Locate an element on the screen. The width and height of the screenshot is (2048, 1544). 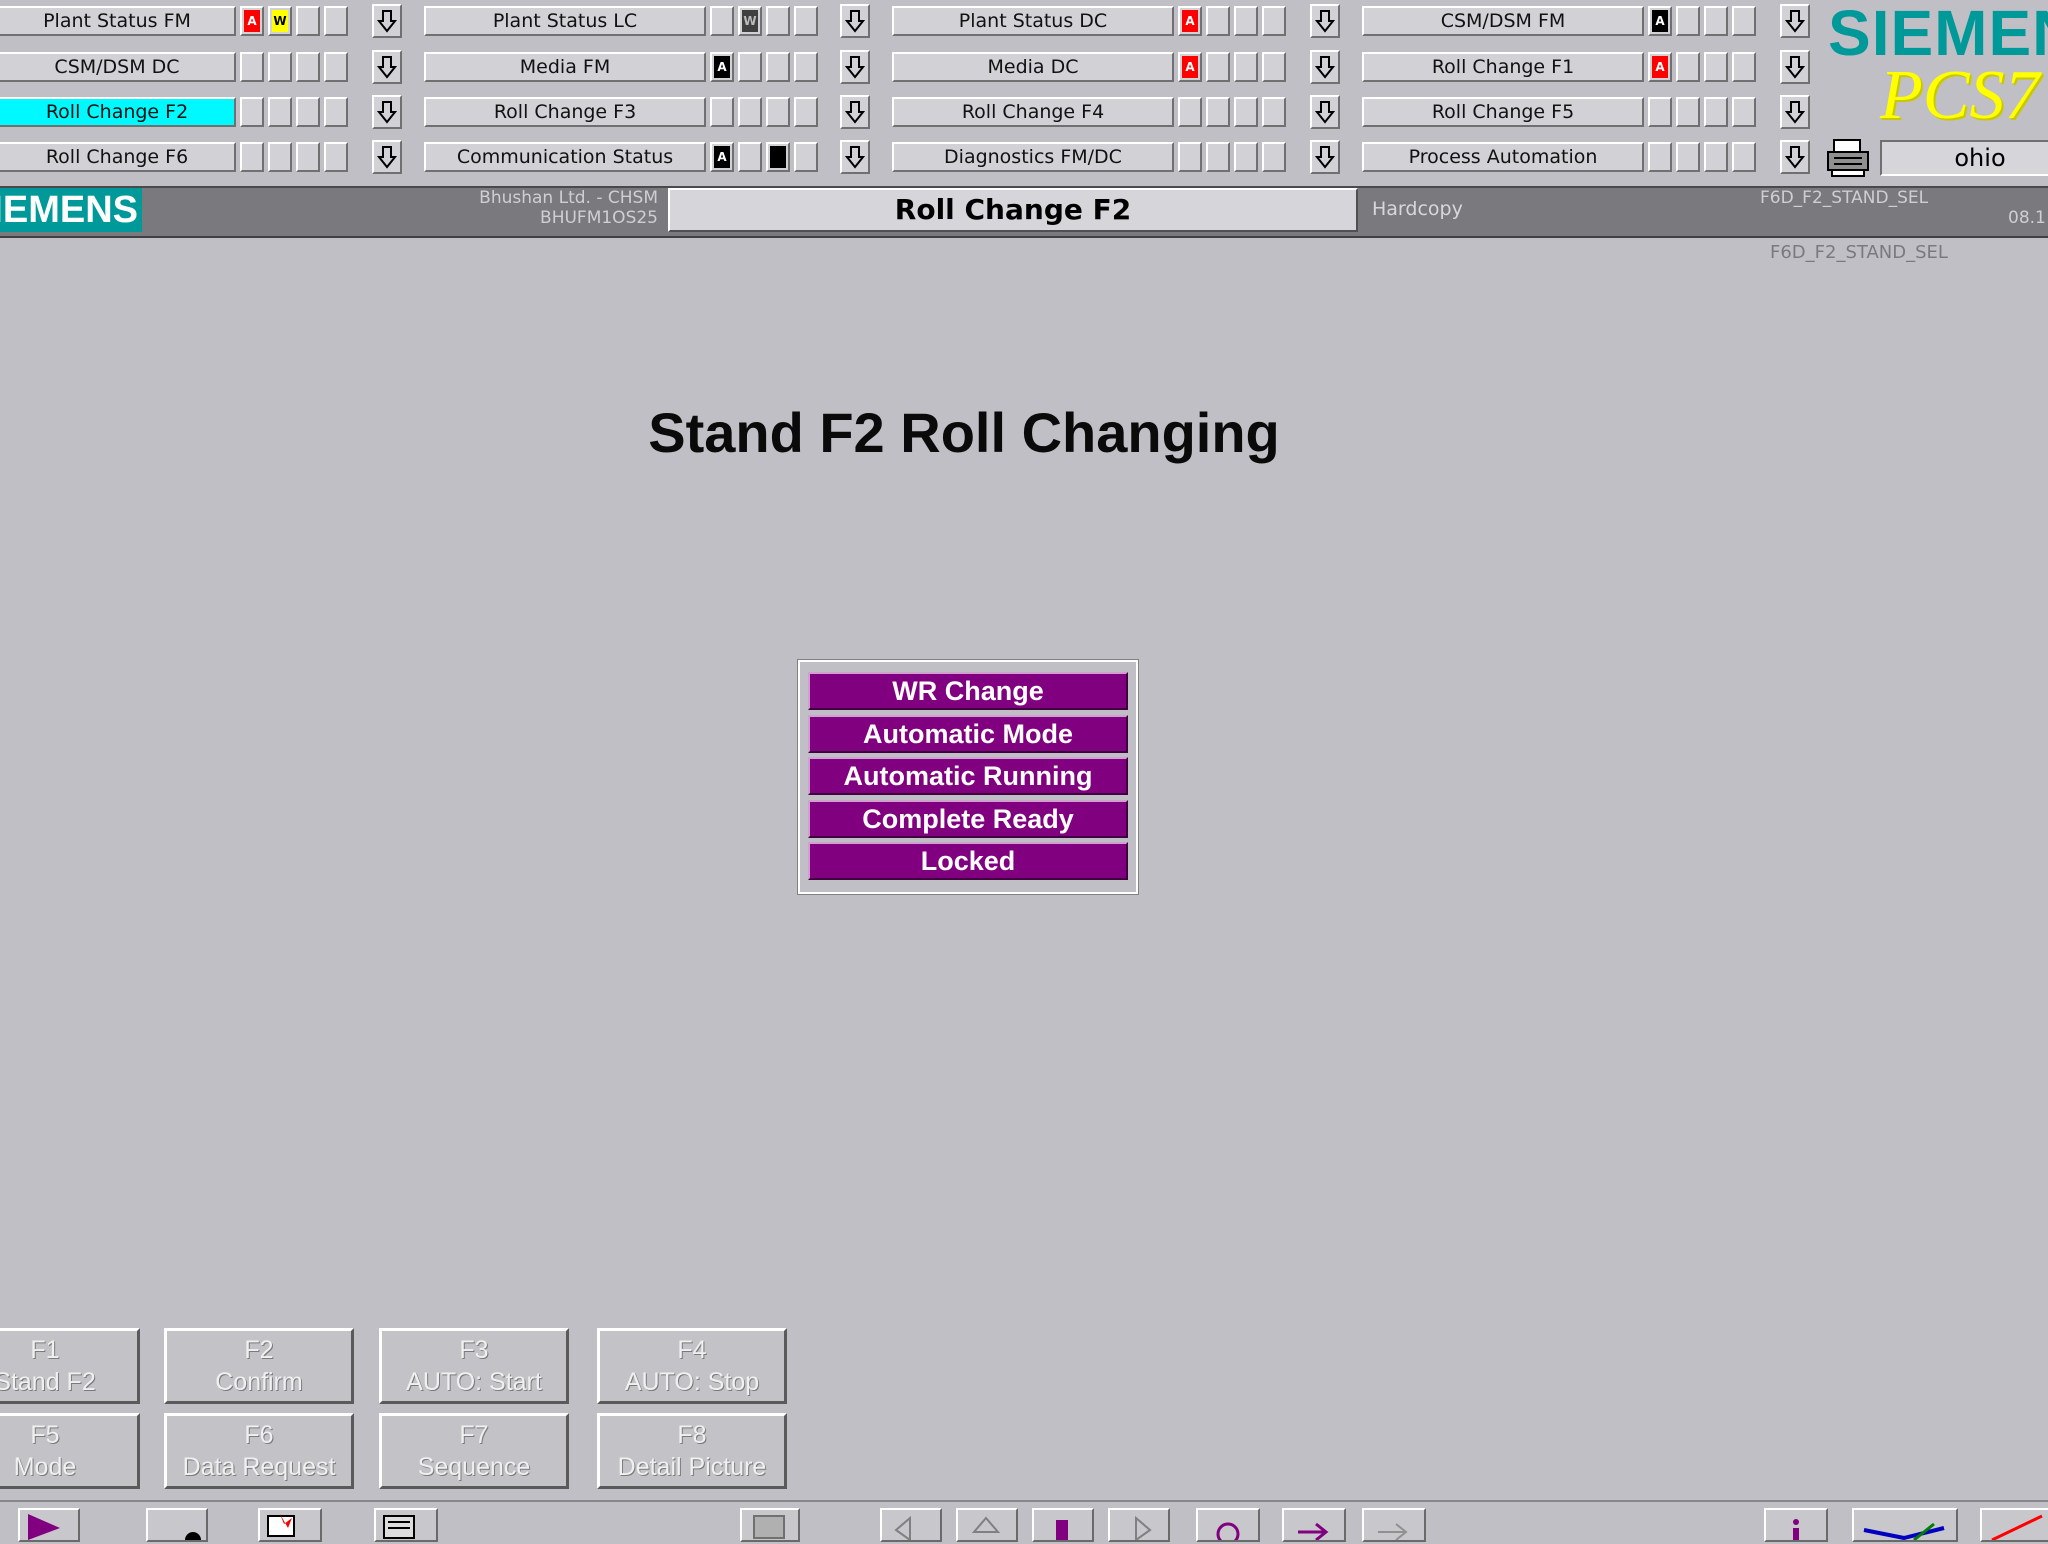
nav-roll-change-f5: Roll Change F5 is located at coordinates (1503, 112).